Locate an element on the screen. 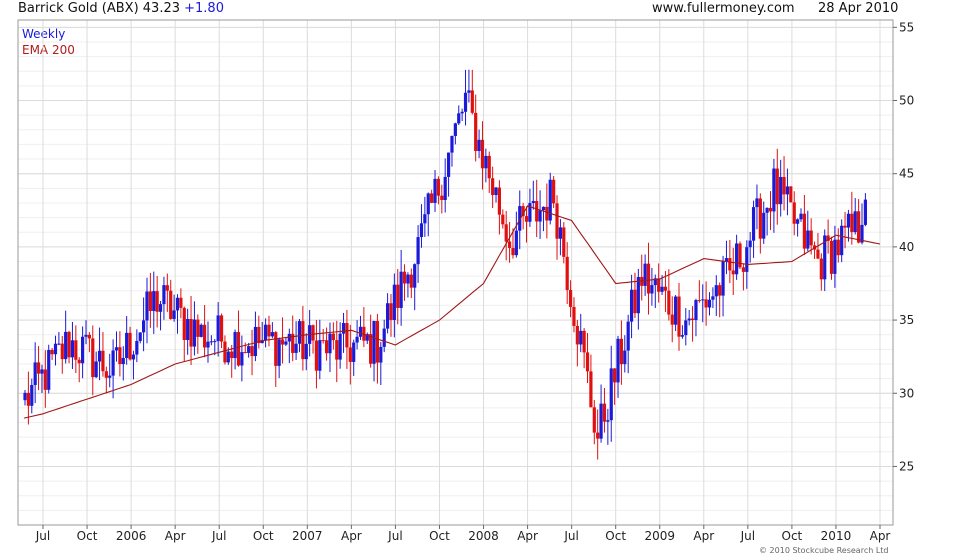 Image resolution: width=980 pixels, height=560 pixels. y-tick-label: 40 is located at coordinates (906, 247).